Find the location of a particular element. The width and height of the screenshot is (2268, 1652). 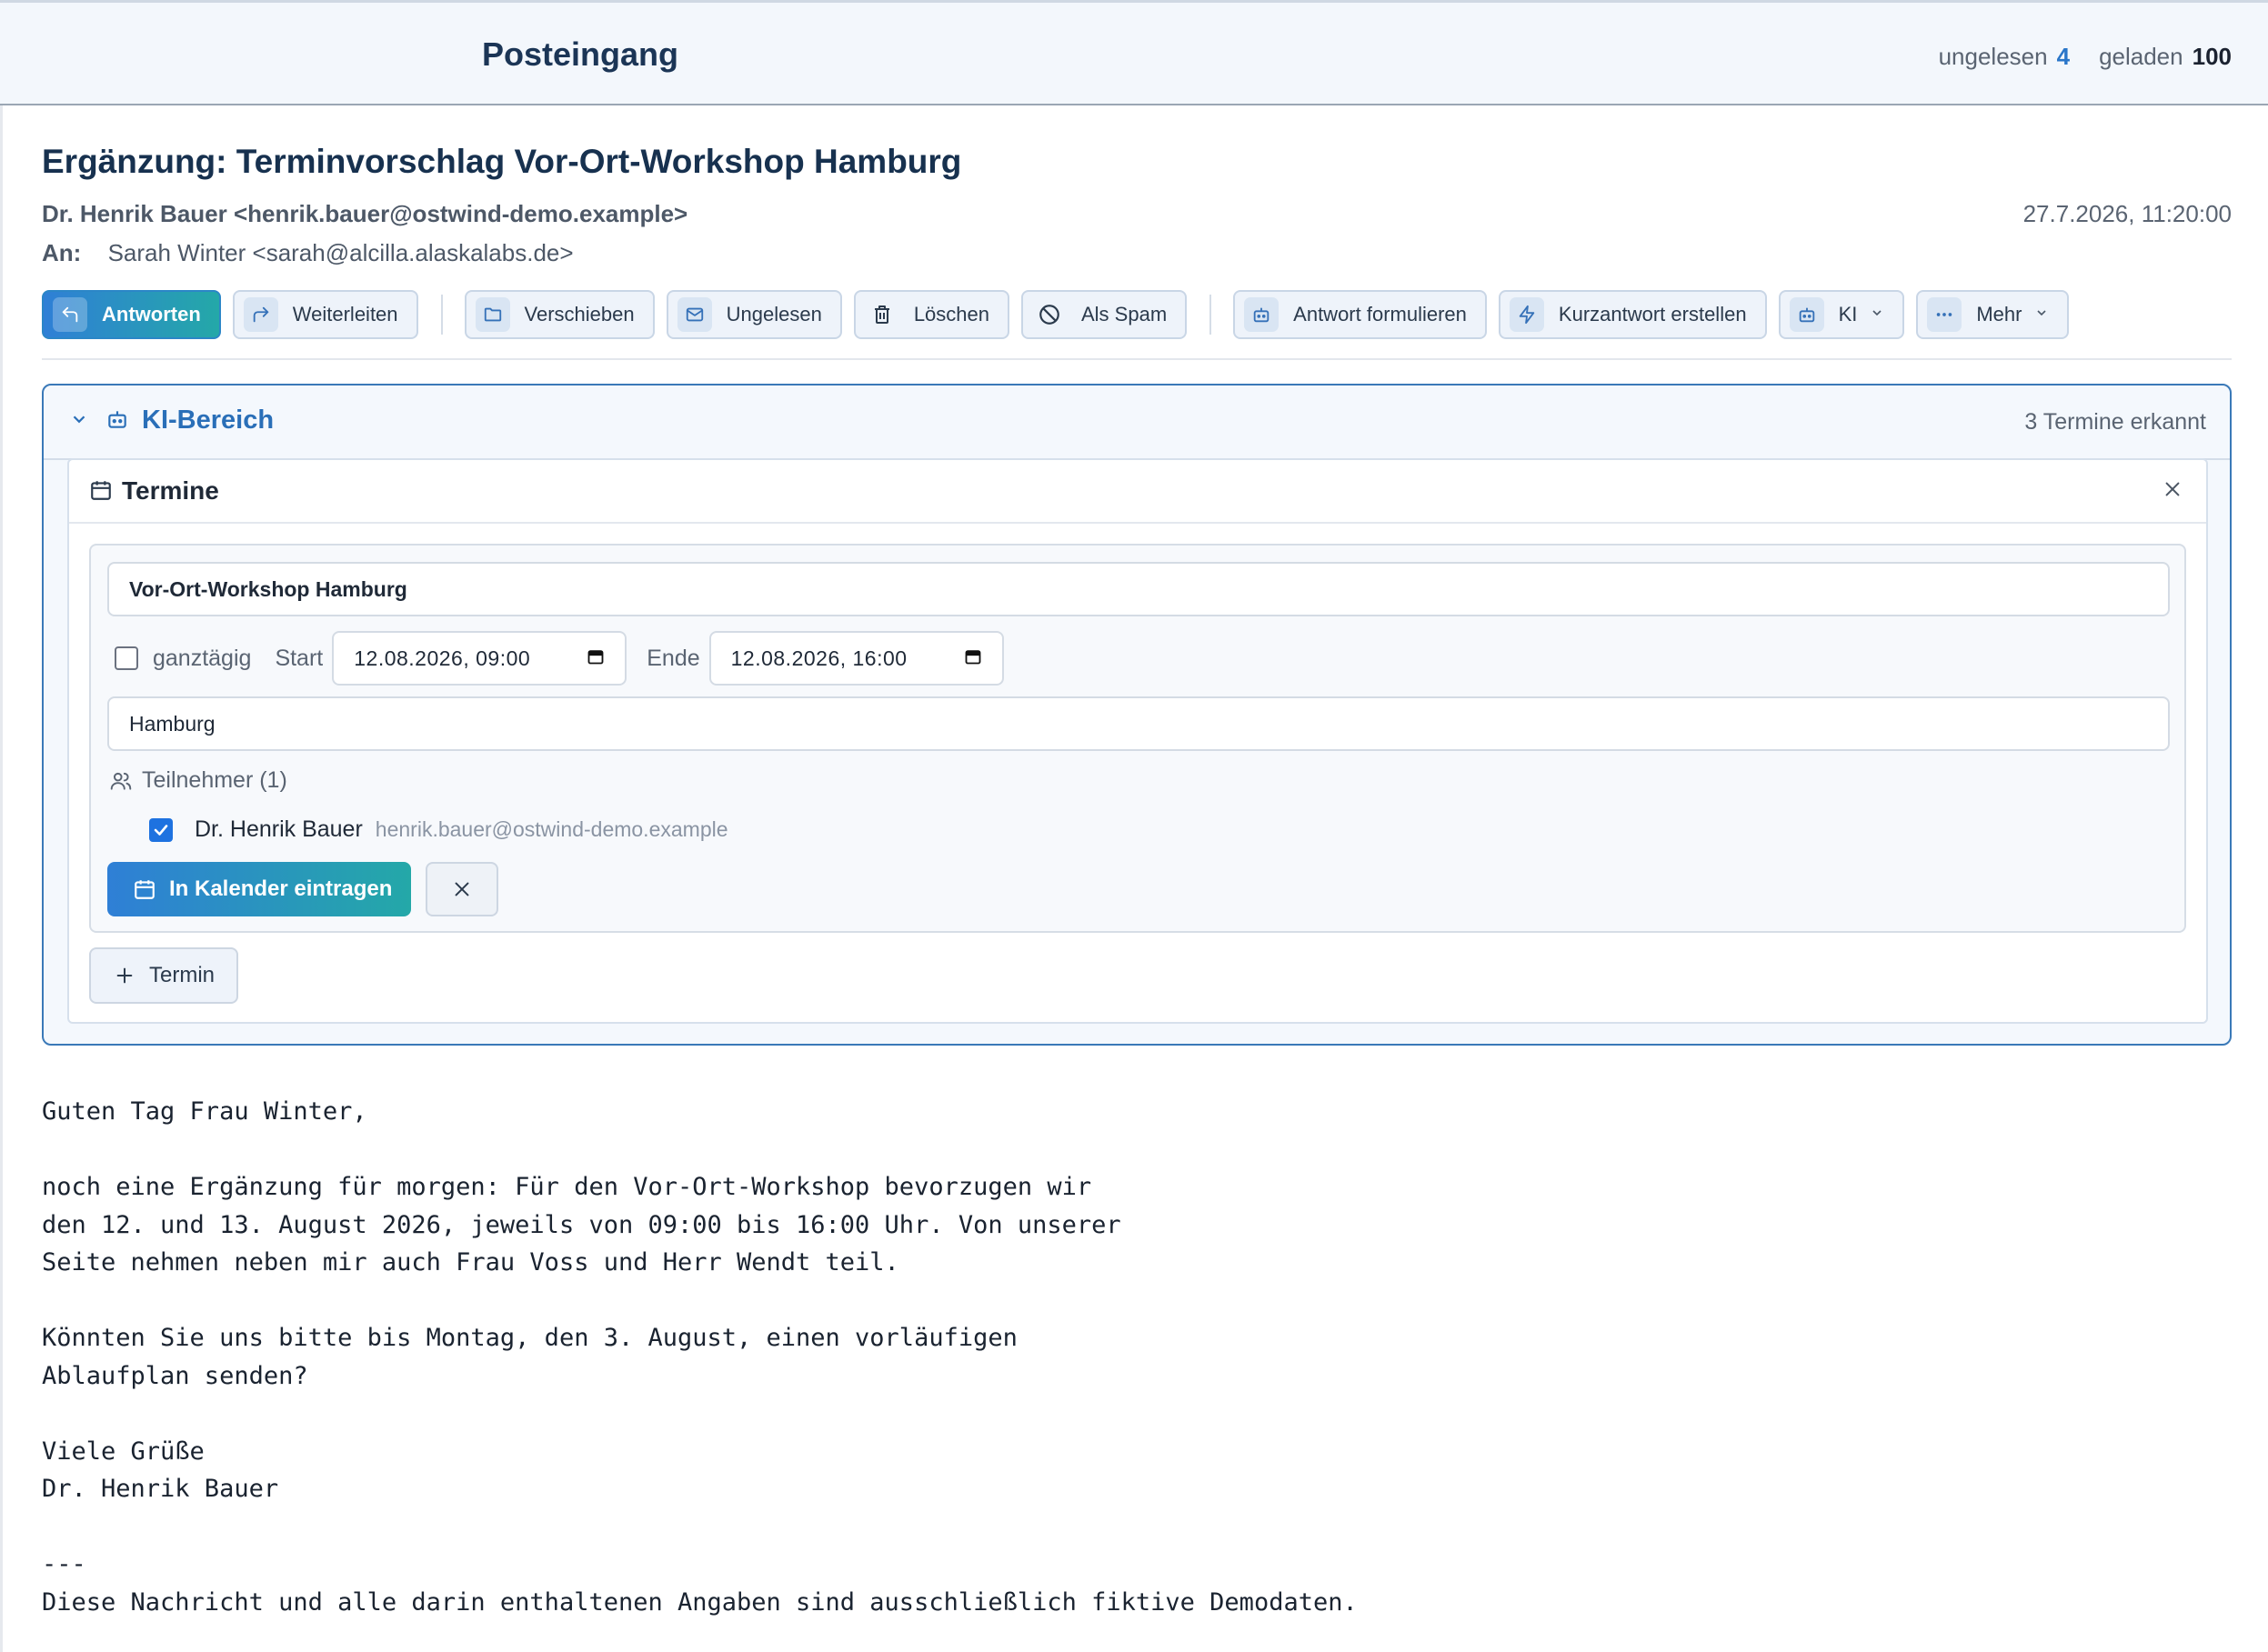

unread-button-label: Ungelesen is located at coordinates (774, 314).